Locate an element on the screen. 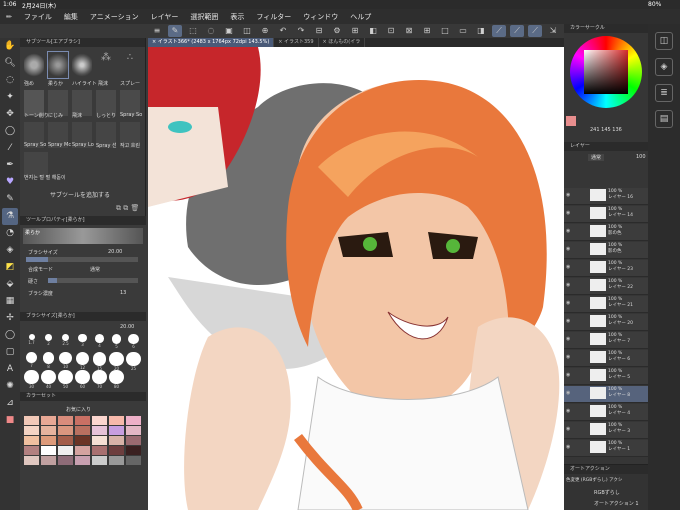 The width and height of the screenshot is (680, 510). color-square is located at coordinates (606, 72).